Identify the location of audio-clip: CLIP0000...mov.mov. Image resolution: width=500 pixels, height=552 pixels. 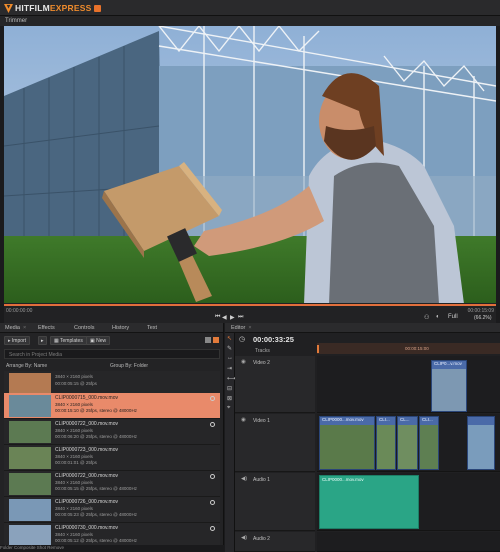
(369, 502).